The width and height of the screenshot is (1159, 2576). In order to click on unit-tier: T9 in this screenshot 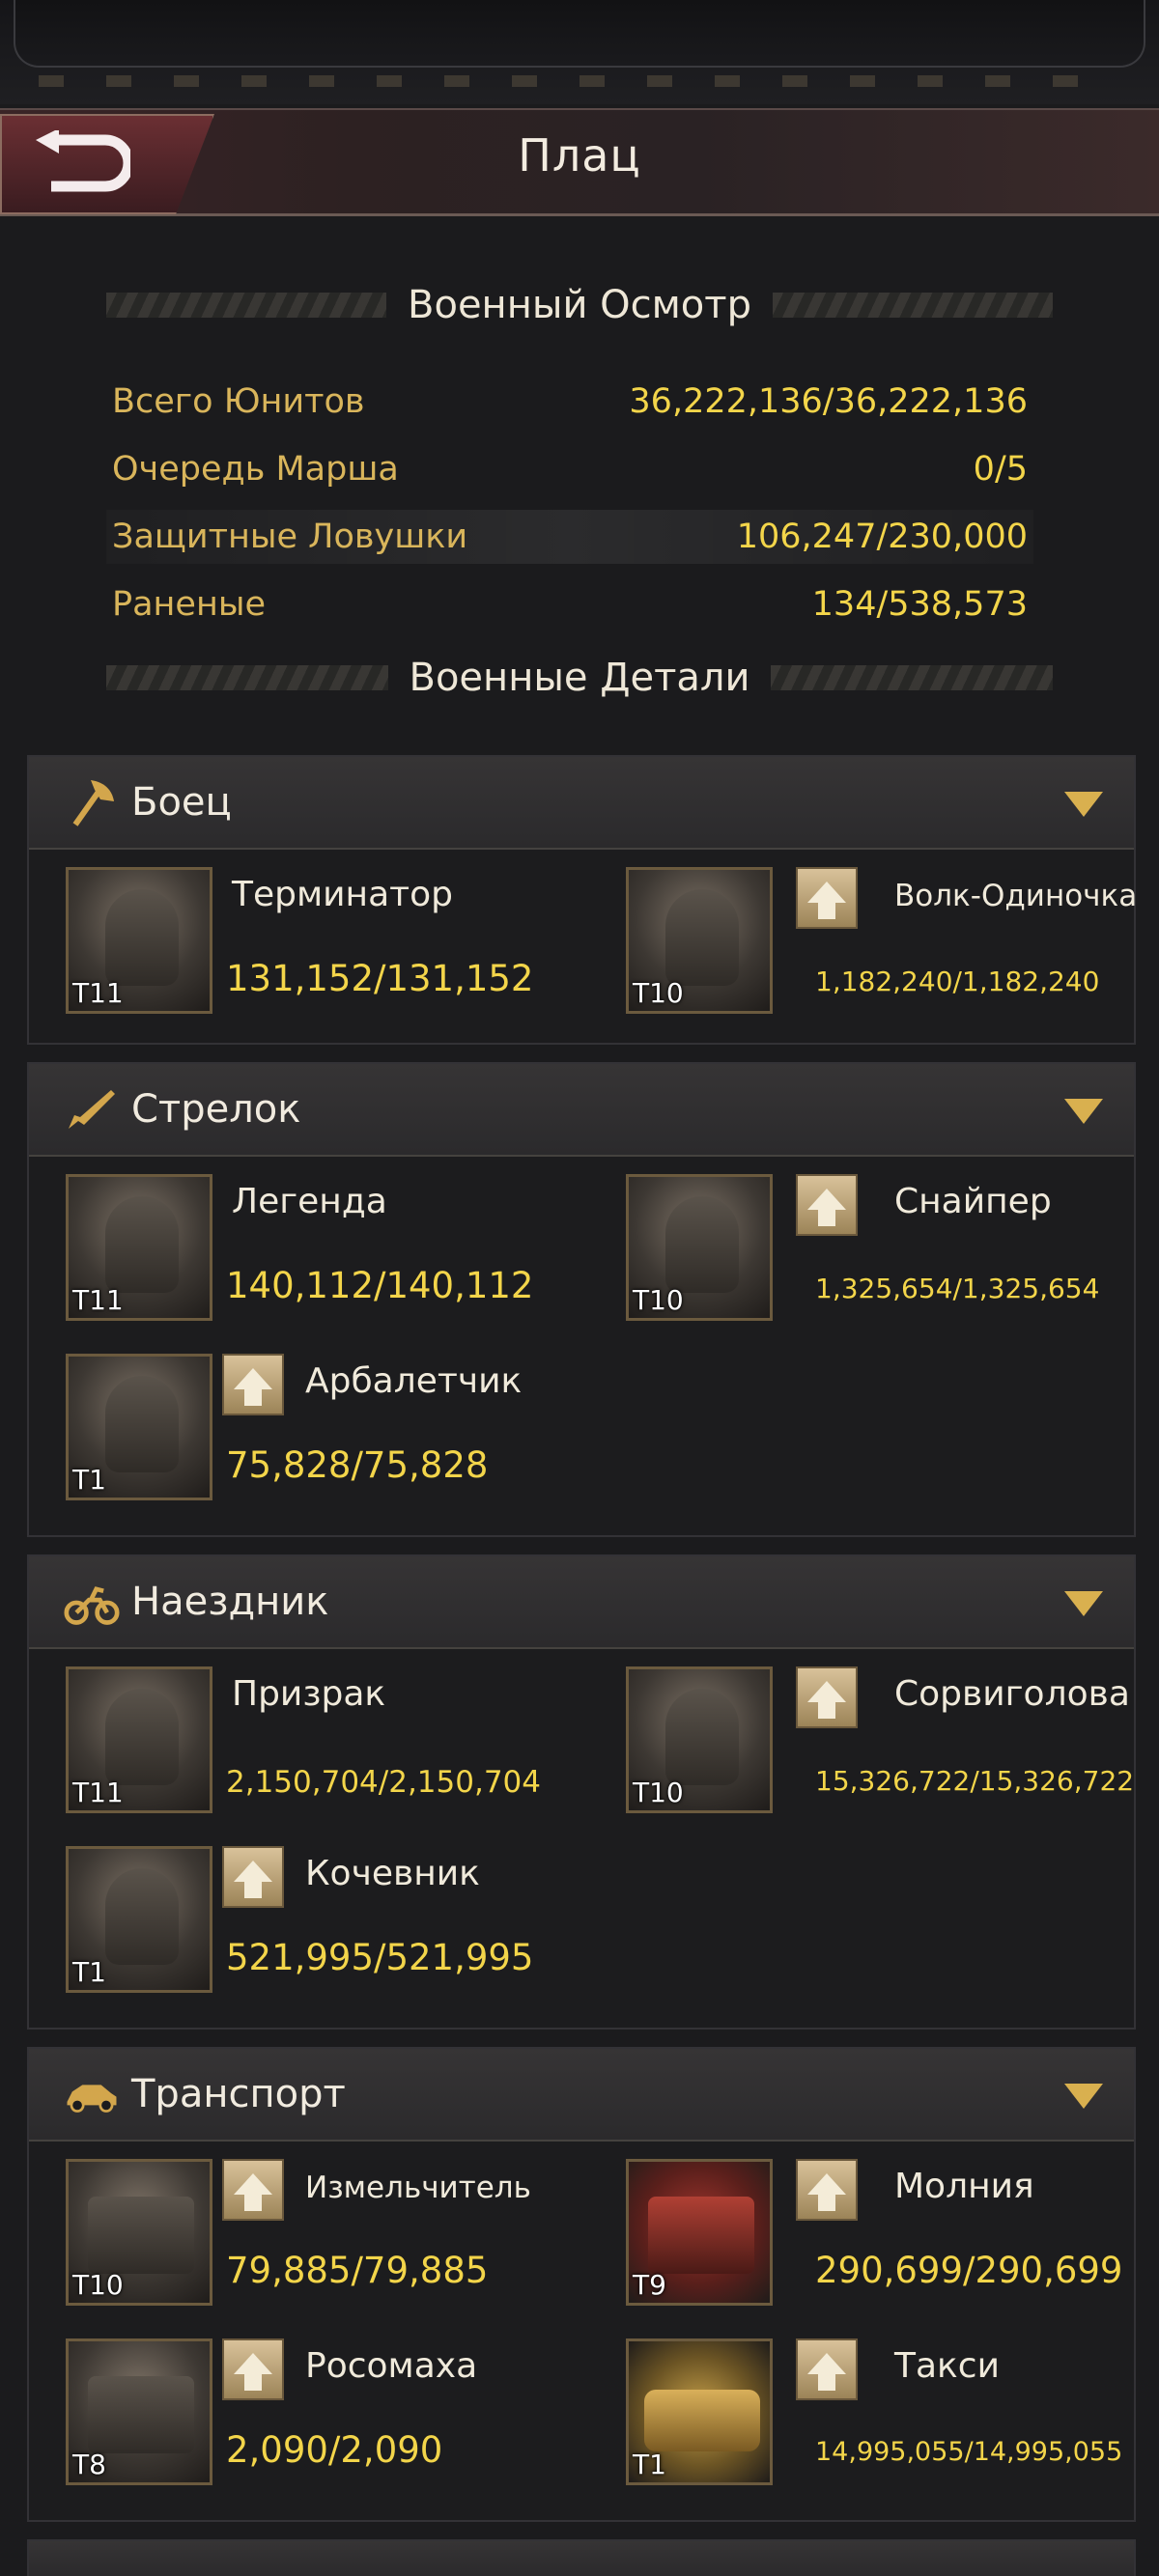, I will do `click(649, 2285)`.